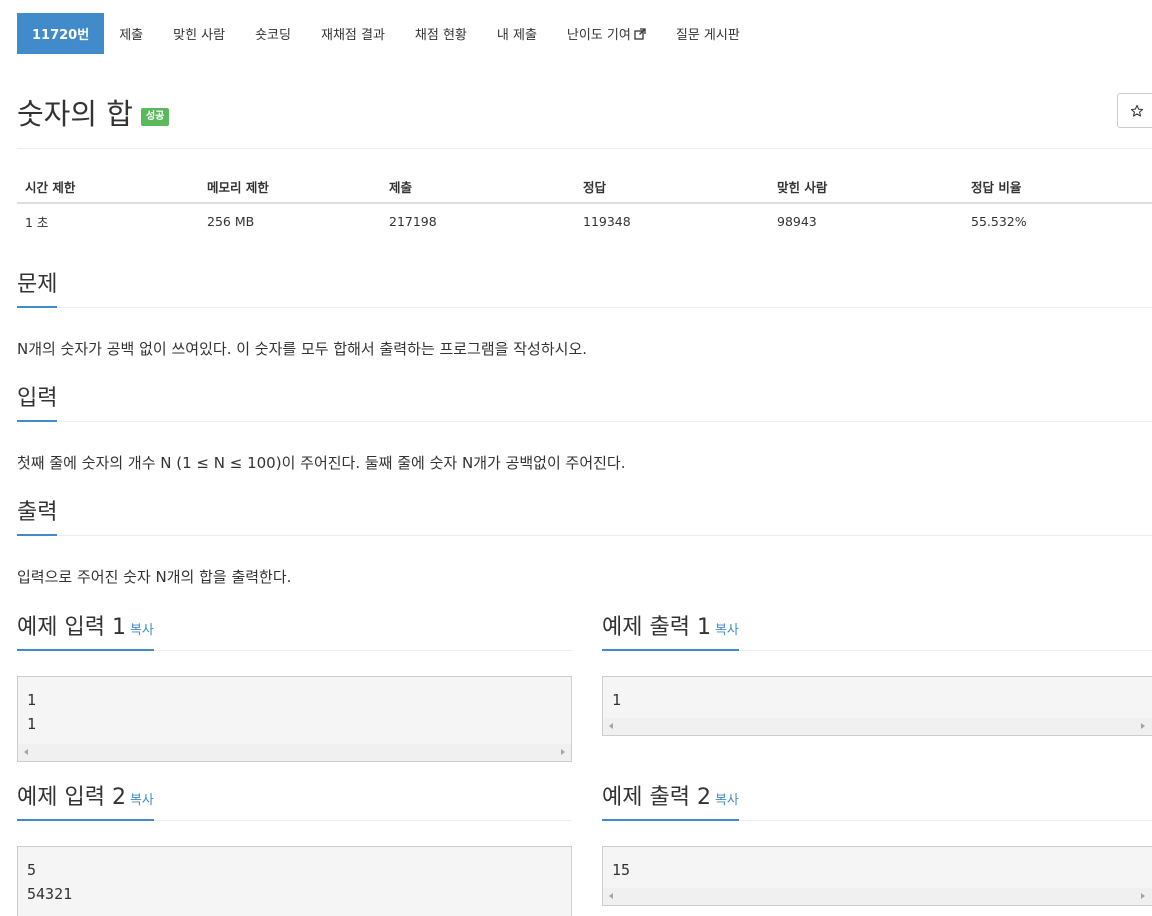 The width and height of the screenshot is (1152, 916). I want to click on output-heading: 출력, so click(37, 515).